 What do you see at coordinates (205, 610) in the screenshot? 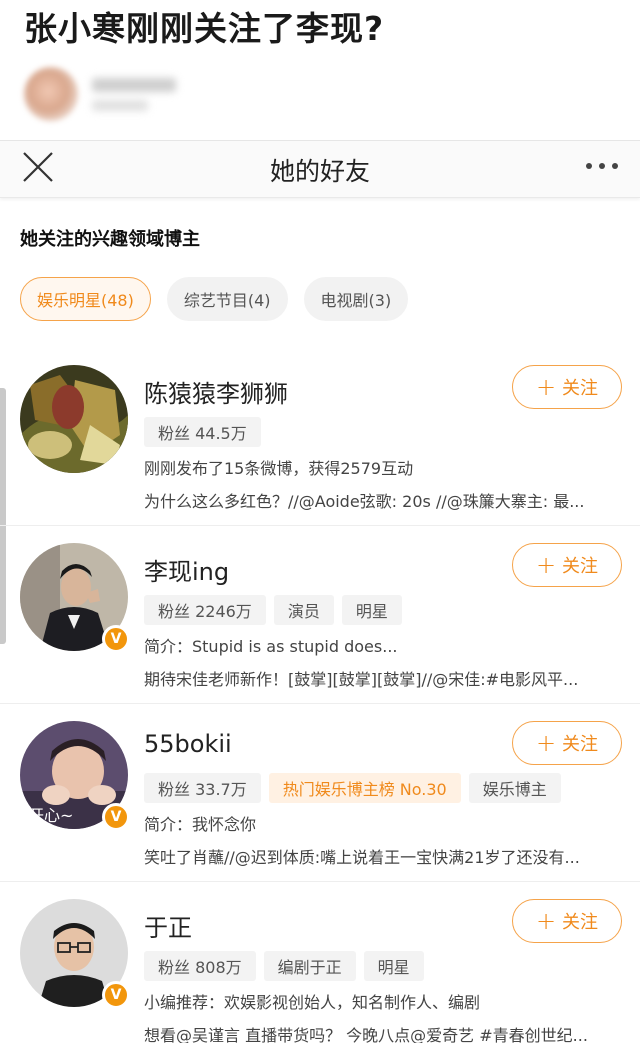
I see `fans-count-badge: 粉丝 2246万` at bounding box center [205, 610].